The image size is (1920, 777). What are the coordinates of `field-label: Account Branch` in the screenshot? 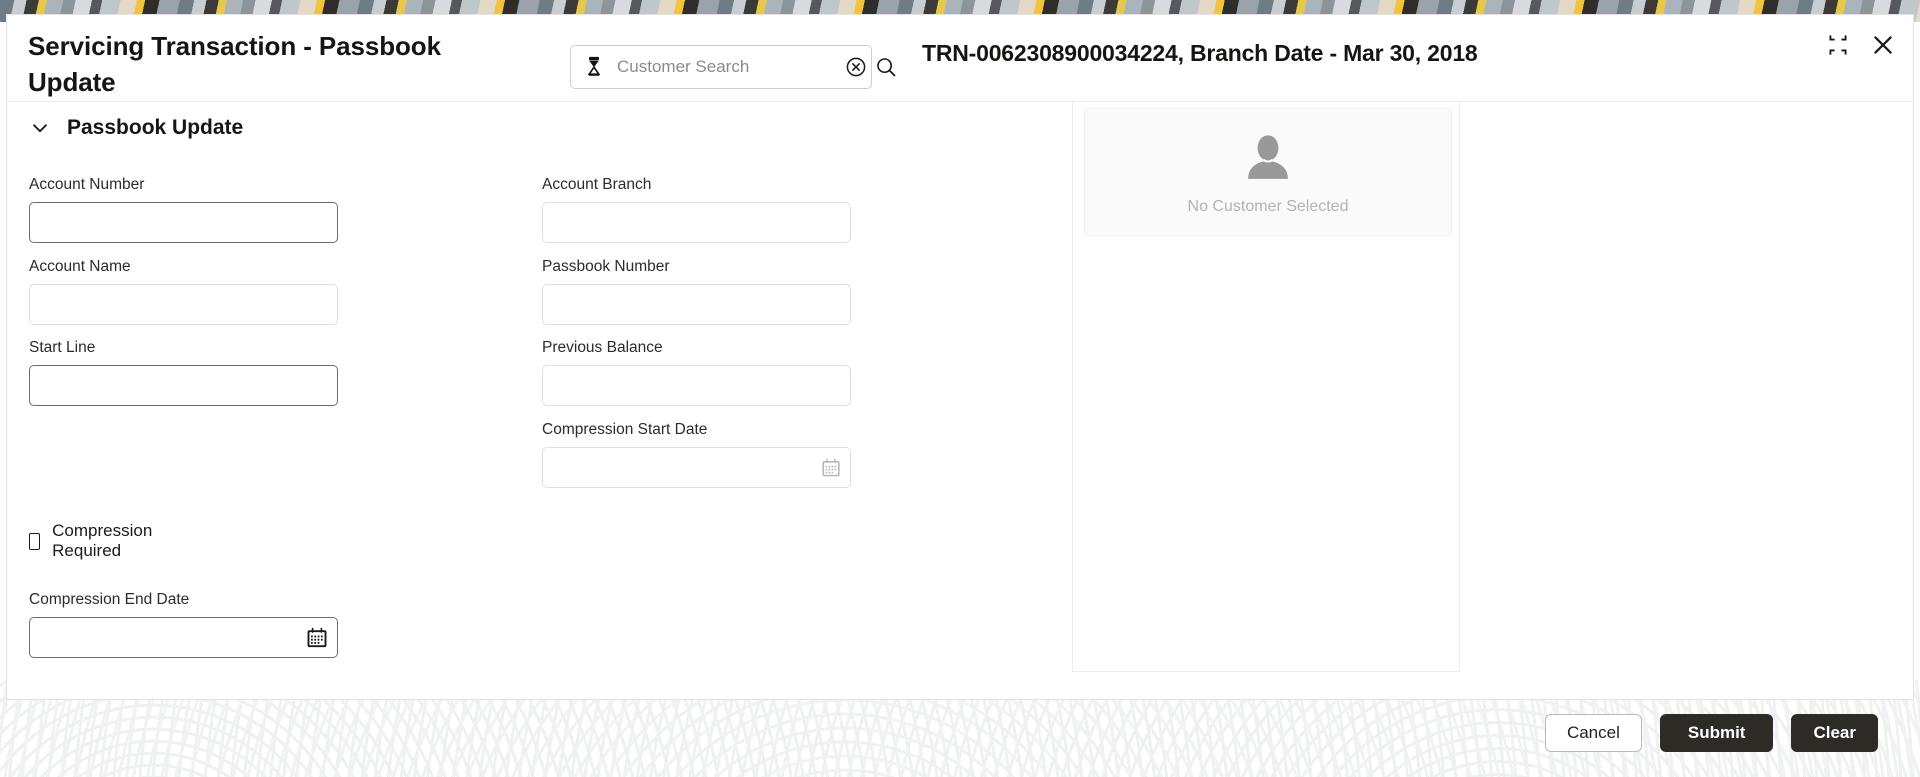 It's located at (597, 184).